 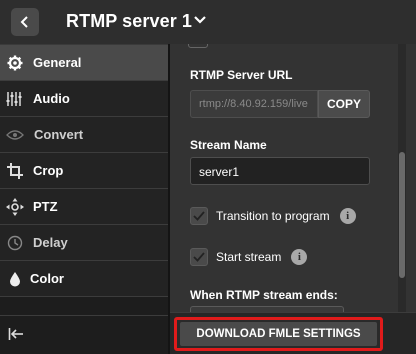 I want to click on sidebar-item-label: General, so click(x=57, y=62).